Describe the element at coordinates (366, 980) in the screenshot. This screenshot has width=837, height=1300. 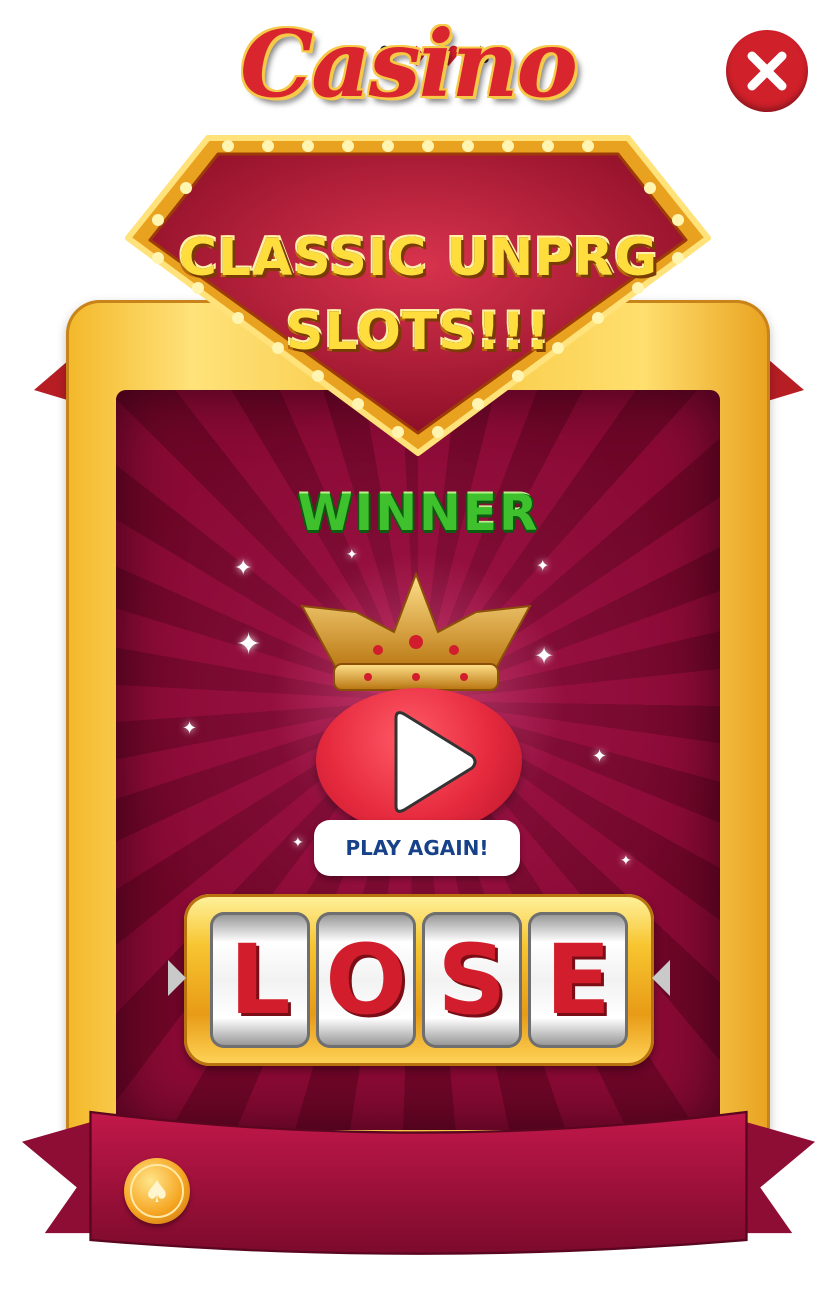
I see `slot-reel: O` at that location.